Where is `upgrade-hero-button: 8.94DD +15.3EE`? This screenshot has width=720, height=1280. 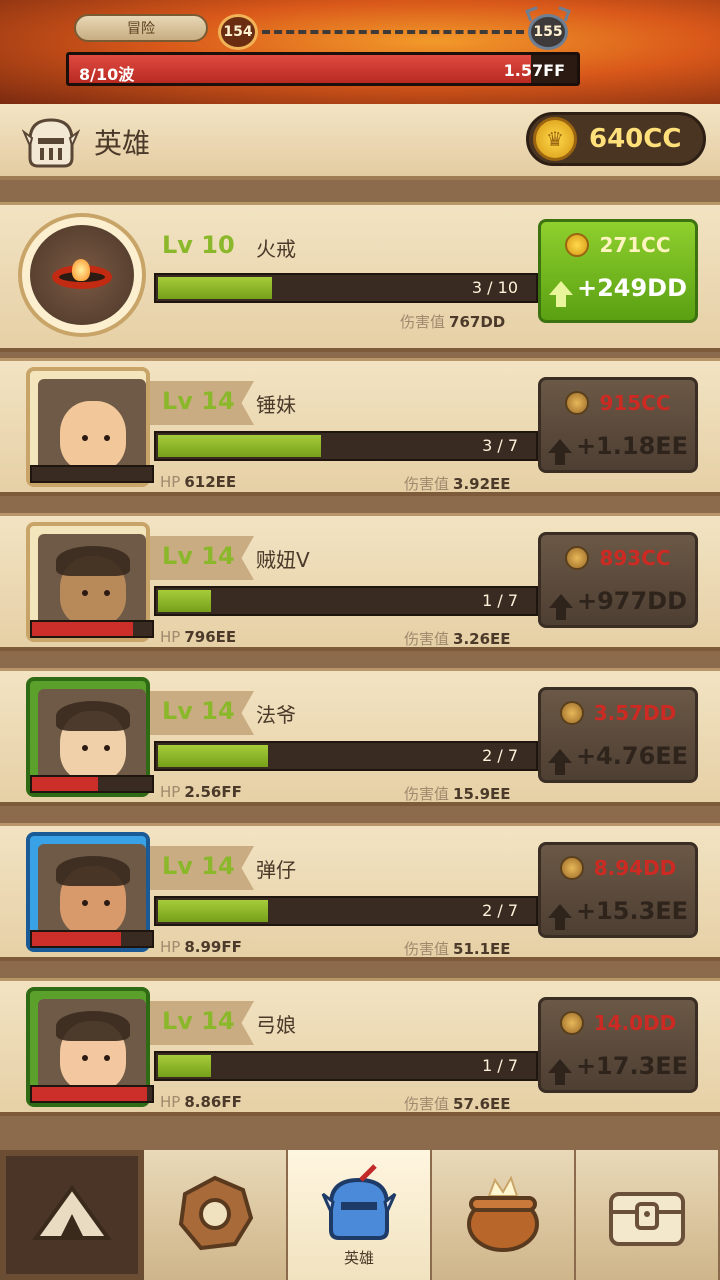
upgrade-hero-button: 8.94DD +15.3EE is located at coordinates (618, 890).